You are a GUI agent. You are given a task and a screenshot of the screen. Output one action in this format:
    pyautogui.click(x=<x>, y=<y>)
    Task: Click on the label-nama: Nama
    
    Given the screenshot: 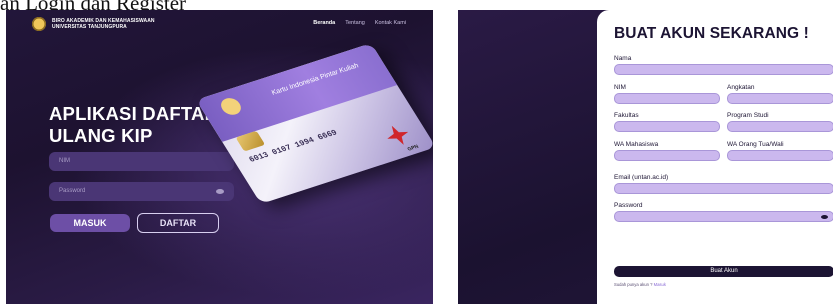 What is the action you would take?
    pyautogui.click(x=623, y=58)
    